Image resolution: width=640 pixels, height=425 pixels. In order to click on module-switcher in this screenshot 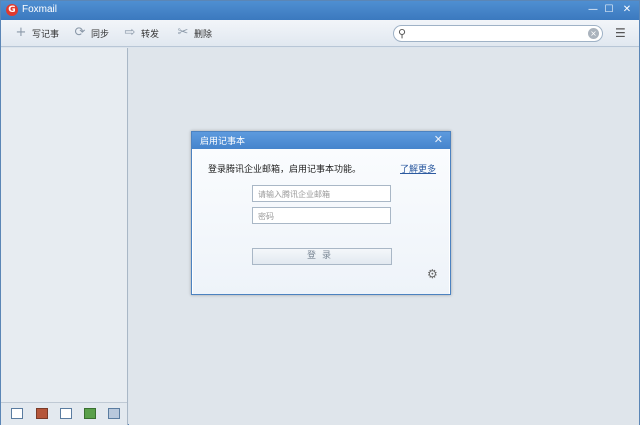, I will do `click(64, 413)`.